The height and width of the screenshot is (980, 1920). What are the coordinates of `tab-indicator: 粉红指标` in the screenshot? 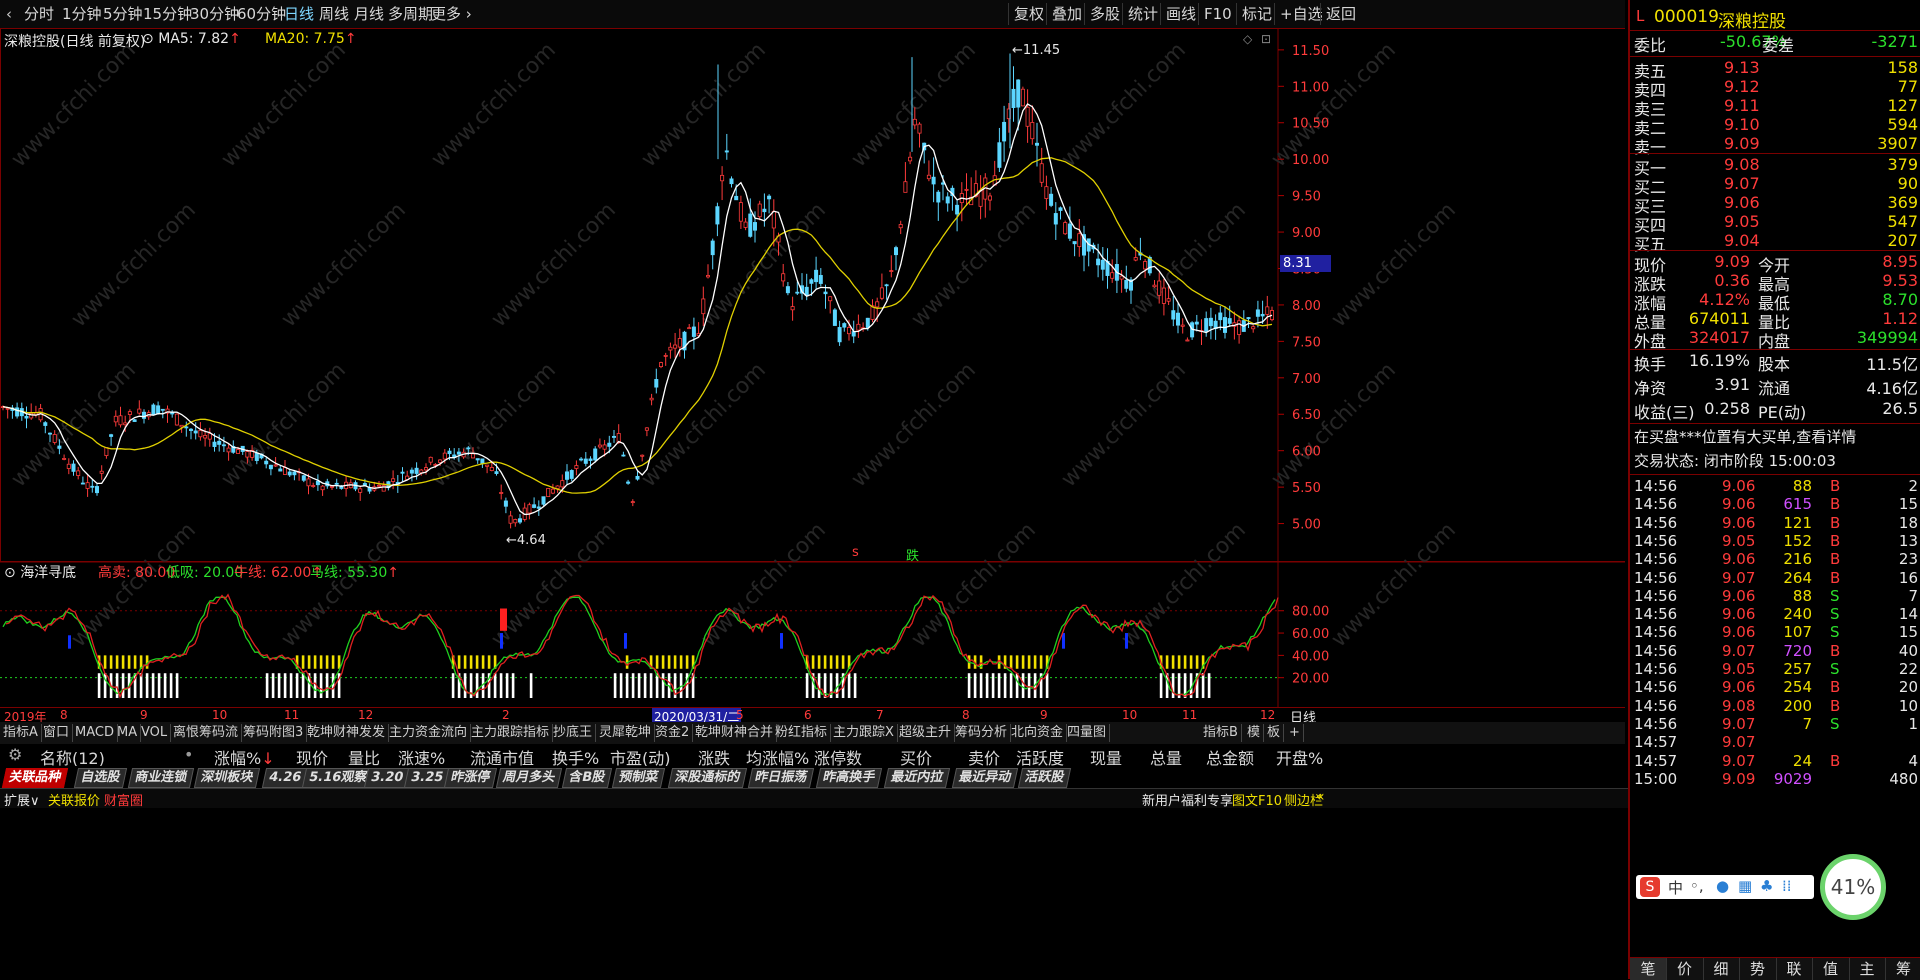 It's located at (801, 733).